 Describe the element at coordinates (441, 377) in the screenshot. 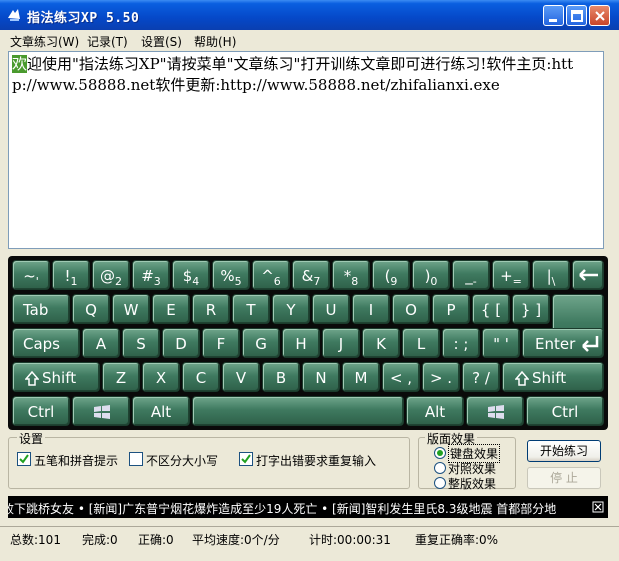

I see `key-period: > .` at that location.